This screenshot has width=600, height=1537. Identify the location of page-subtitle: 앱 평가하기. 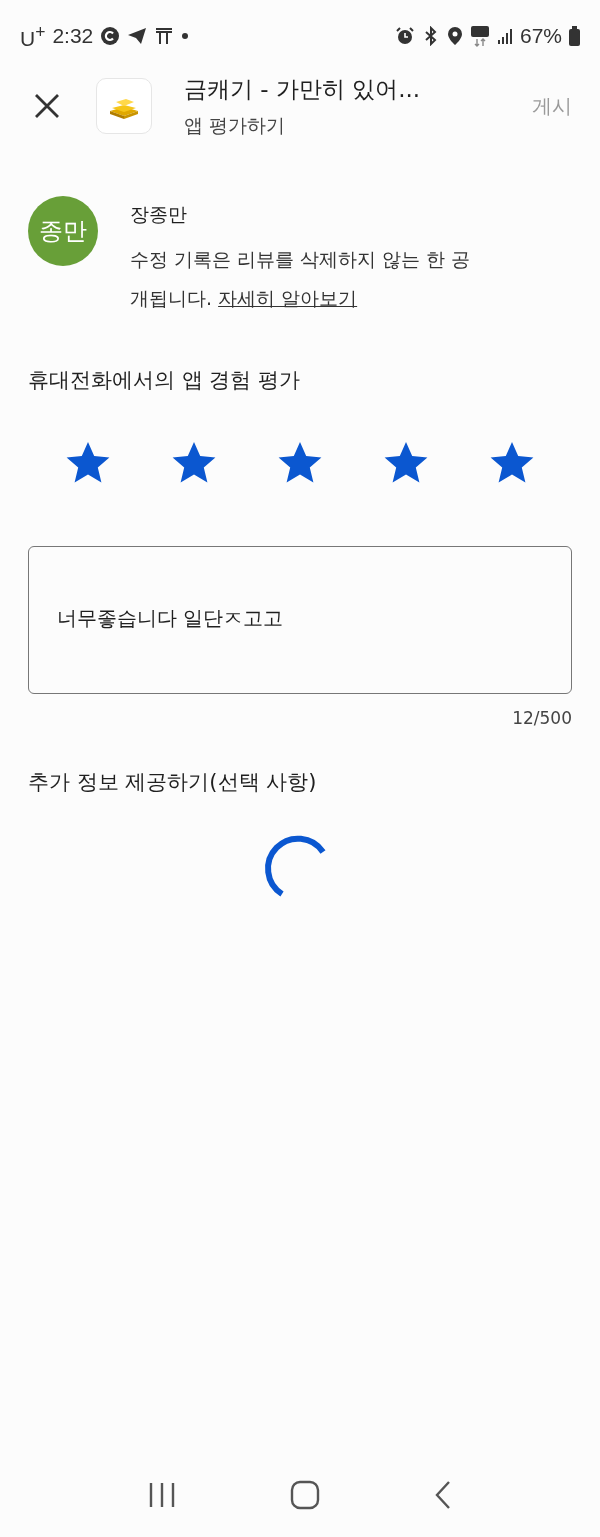
(235, 125).